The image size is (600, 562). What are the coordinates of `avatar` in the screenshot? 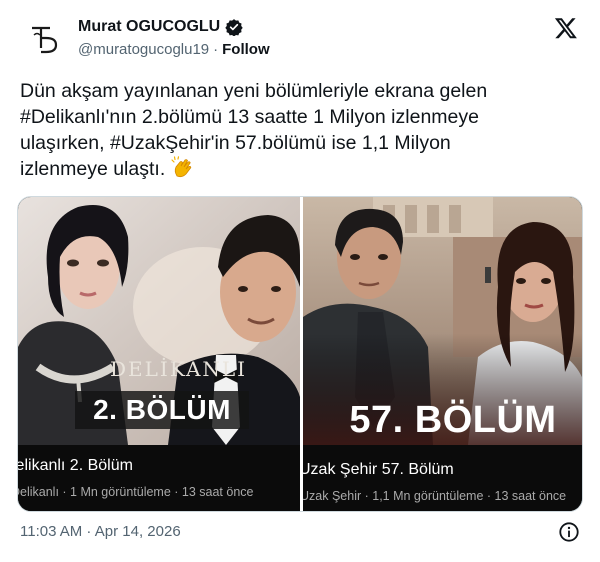 It's located at (44, 38).